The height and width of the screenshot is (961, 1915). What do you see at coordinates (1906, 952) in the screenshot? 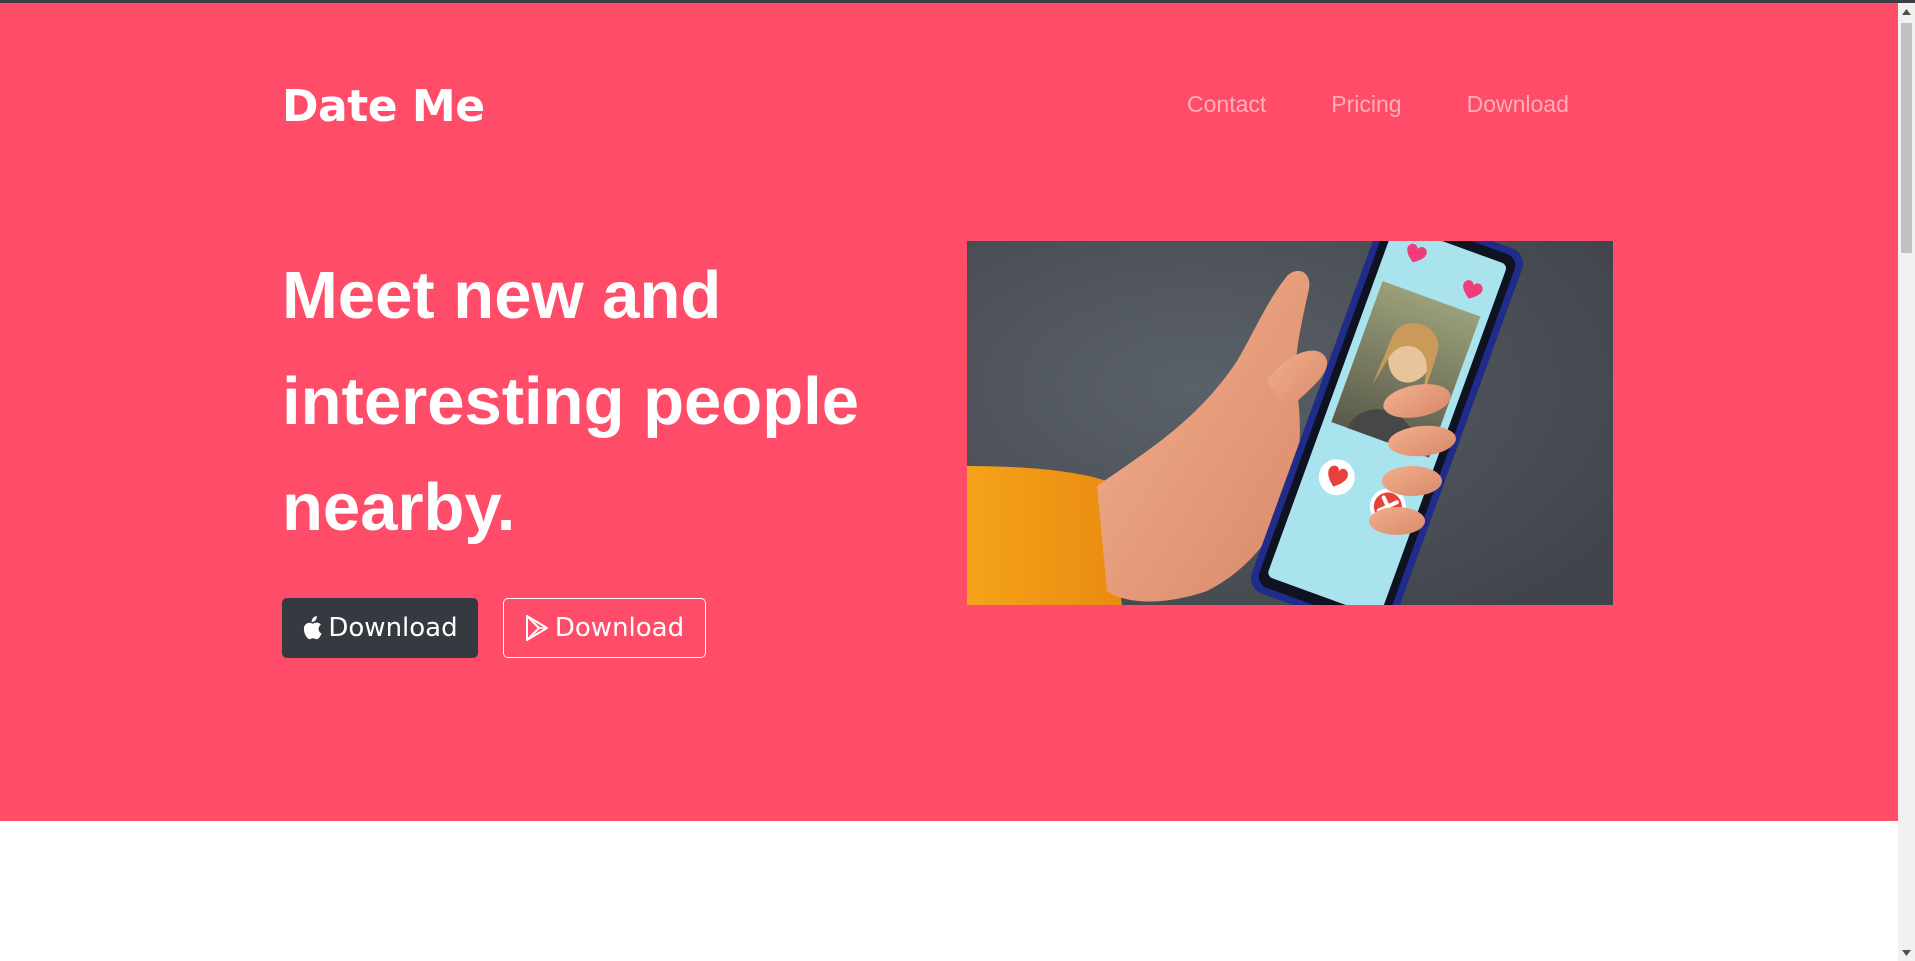
I see `scroll-down-arrow-icon` at bounding box center [1906, 952].